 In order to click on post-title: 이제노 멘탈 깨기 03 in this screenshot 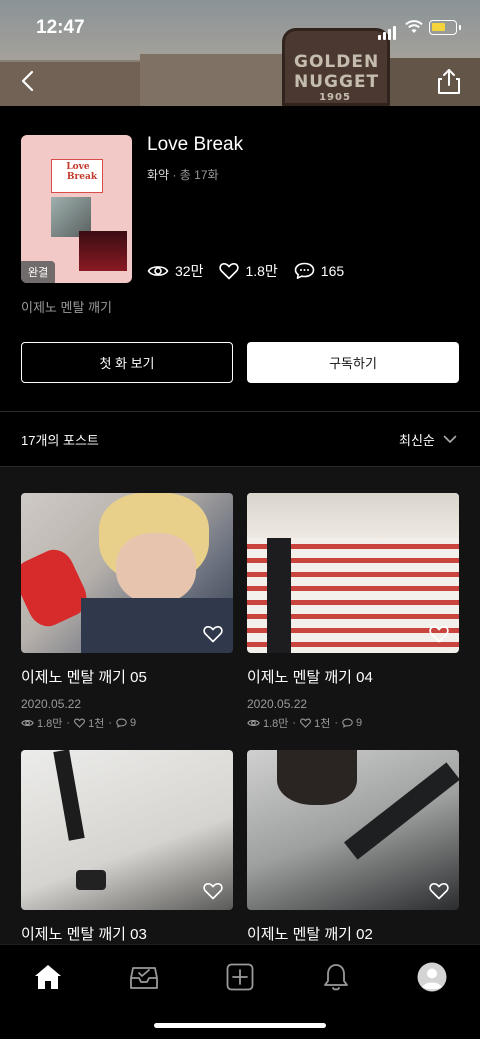, I will do `click(84, 934)`.